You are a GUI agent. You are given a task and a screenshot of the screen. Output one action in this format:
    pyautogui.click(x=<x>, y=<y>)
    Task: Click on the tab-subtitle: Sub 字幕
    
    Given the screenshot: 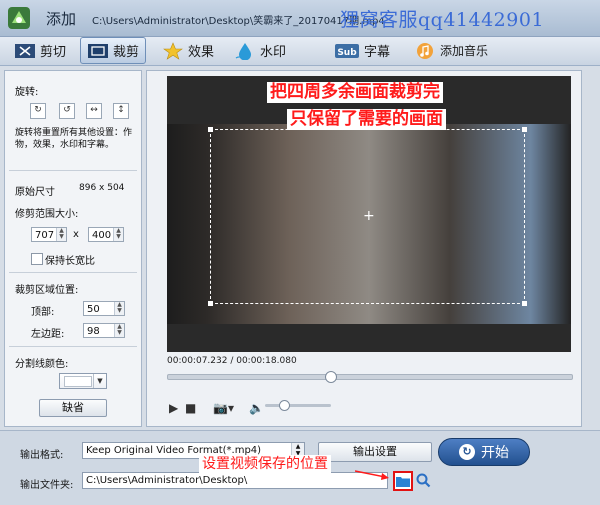 What is the action you would take?
    pyautogui.click(x=362, y=50)
    